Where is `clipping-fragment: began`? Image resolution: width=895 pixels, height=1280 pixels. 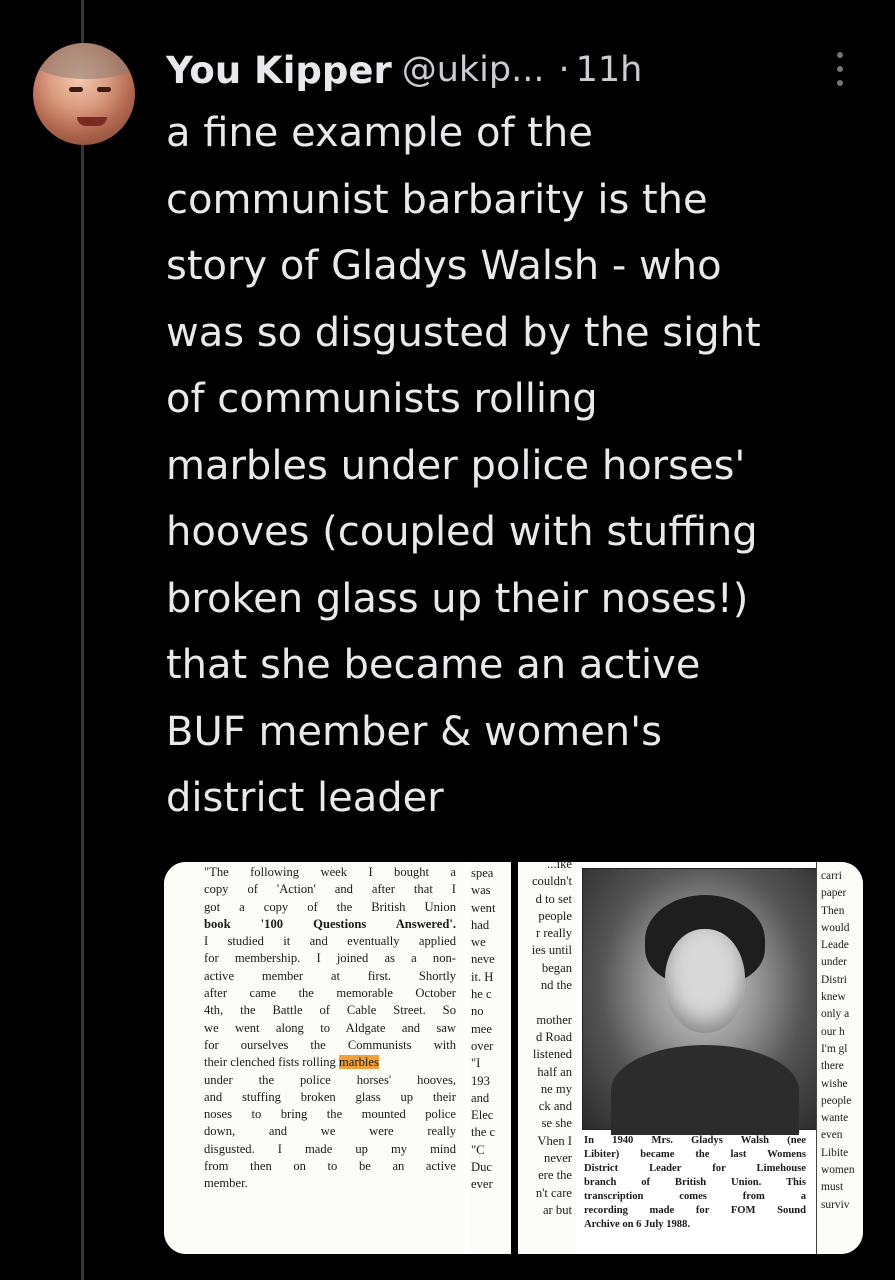 clipping-fragment: began is located at coordinates (556, 967).